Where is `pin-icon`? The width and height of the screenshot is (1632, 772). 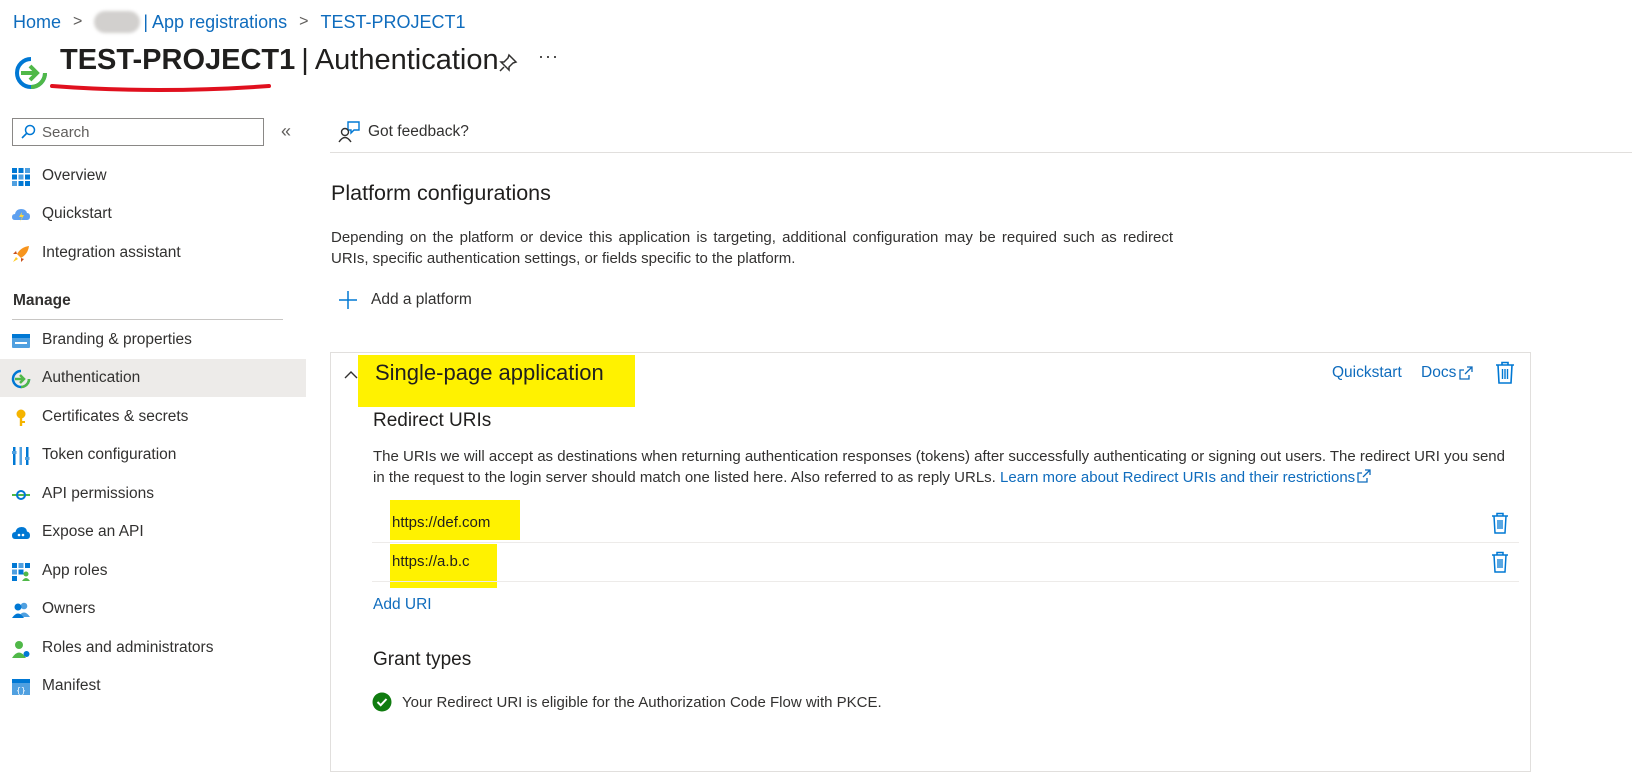 pin-icon is located at coordinates (508, 63).